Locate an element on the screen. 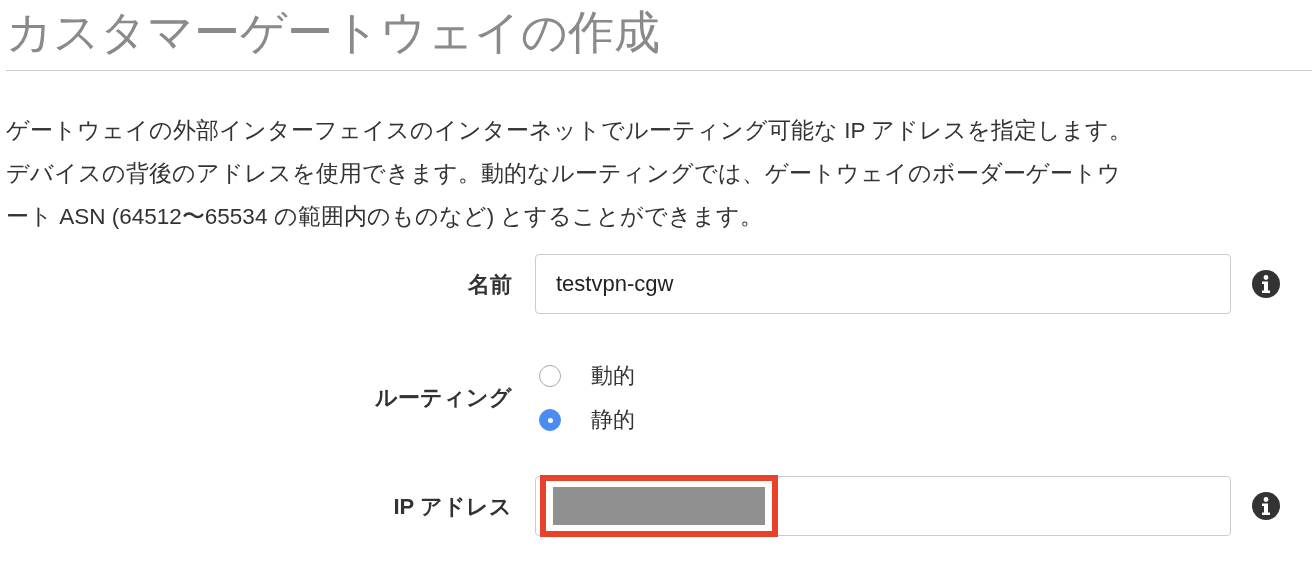 Image resolution: width=1312 pixels, height=570 pixels. field-label: ルーティング is located at coordinates (443, 398).